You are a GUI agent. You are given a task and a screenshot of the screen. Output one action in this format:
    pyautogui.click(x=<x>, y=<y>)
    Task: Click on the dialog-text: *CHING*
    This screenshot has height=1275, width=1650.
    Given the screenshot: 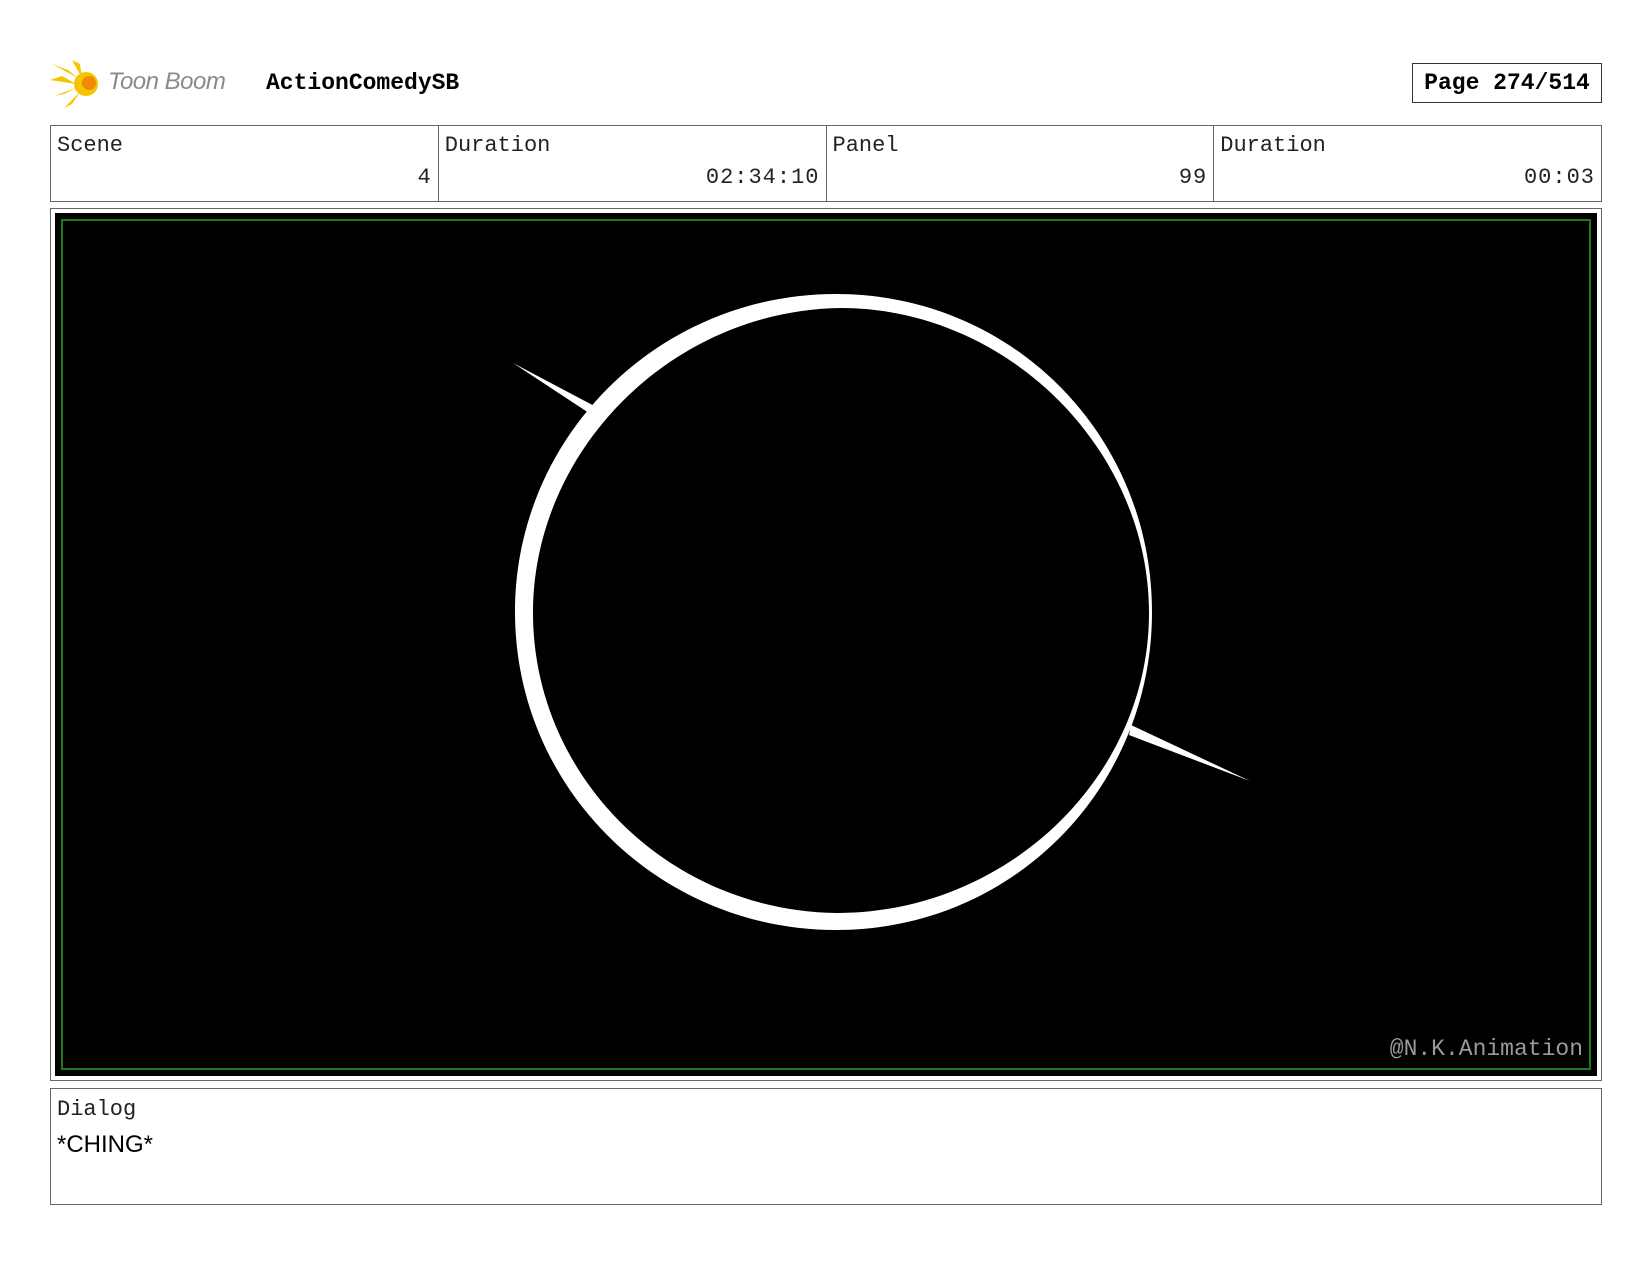 What is the action you would take?
    pyautogui.click(x=105, y=1144)
    